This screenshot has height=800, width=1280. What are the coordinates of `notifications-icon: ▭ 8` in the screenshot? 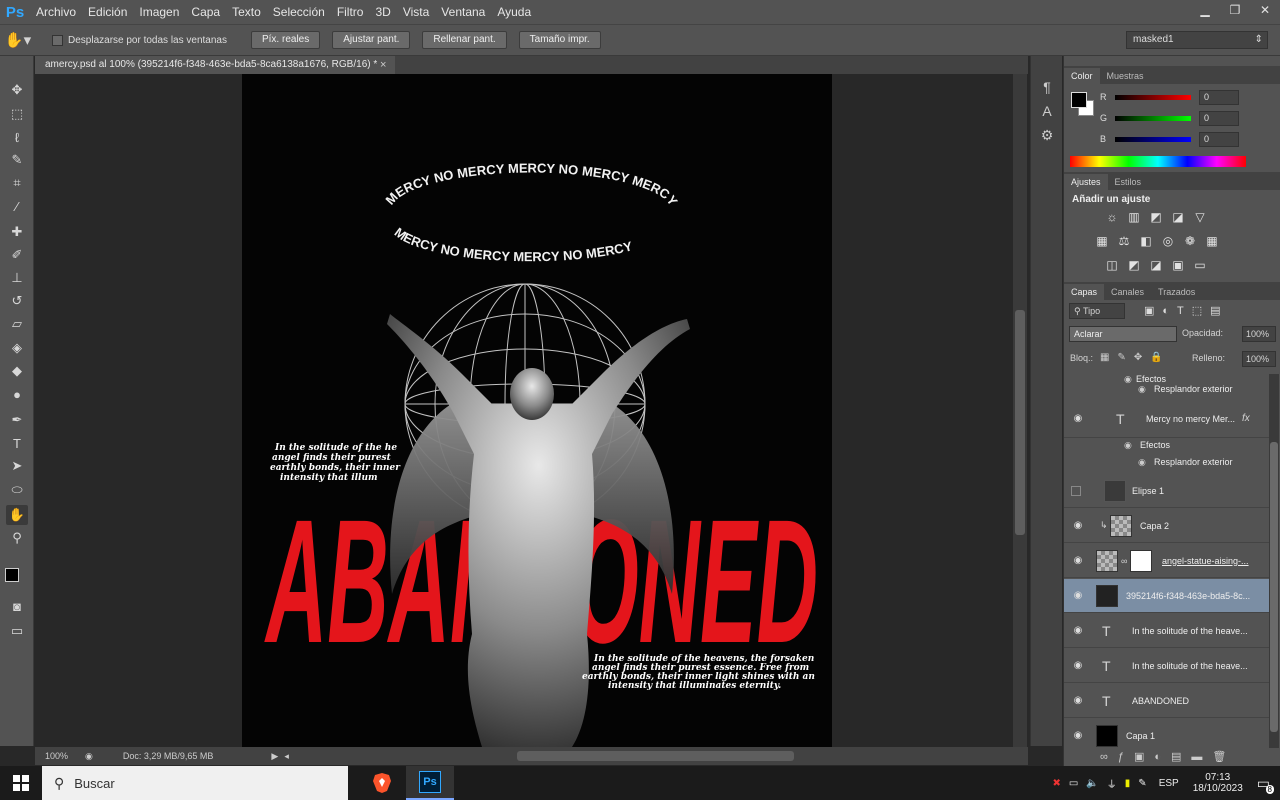 It's located at (1265, 784).